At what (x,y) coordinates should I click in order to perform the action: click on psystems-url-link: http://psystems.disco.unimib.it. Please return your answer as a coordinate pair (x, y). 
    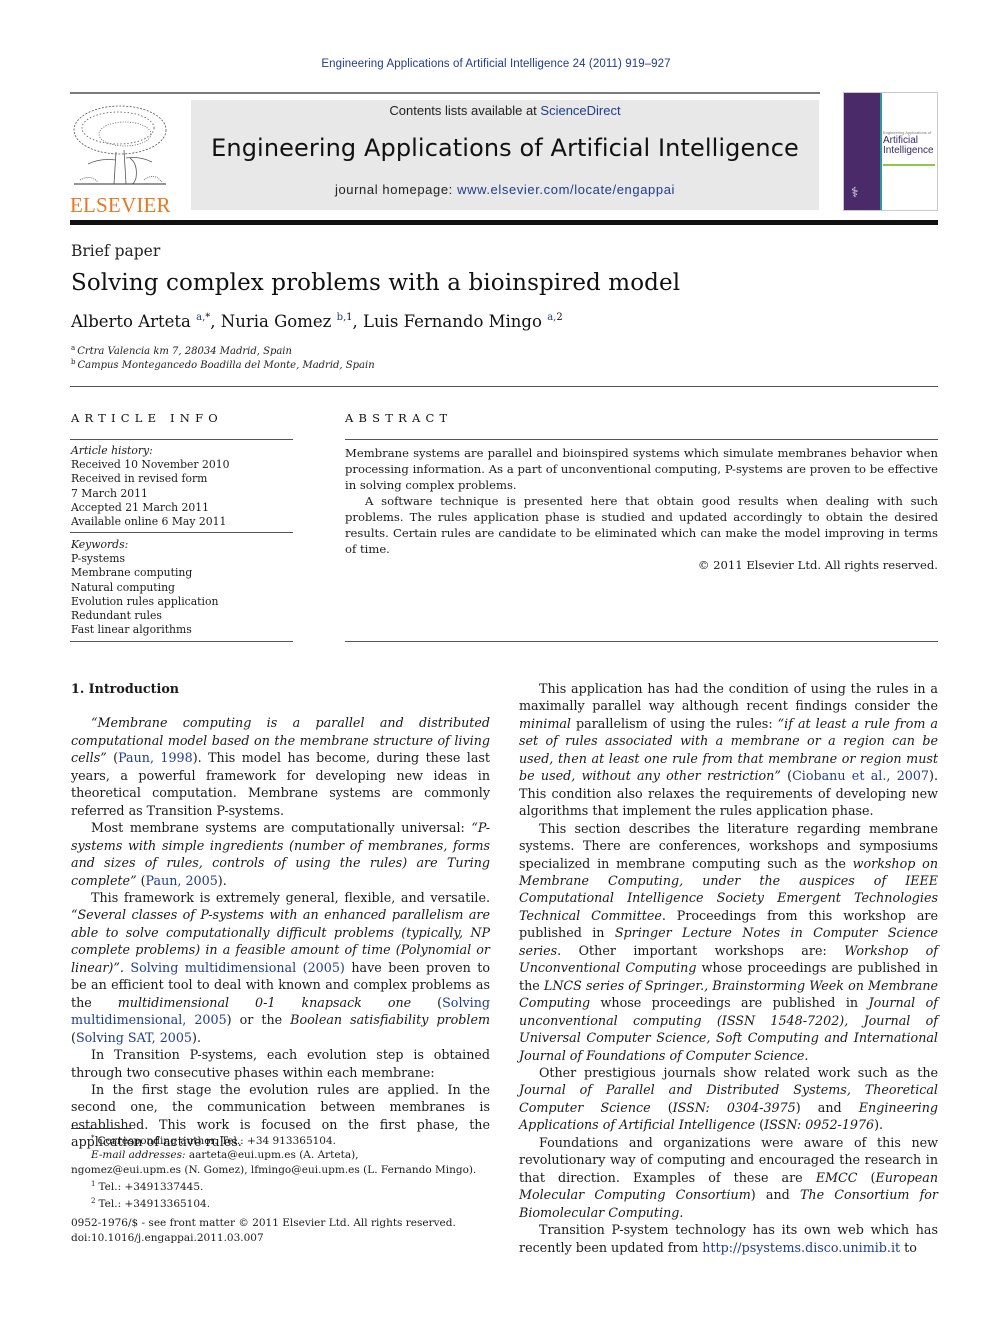
    Looking at the image, I should click on (801, 1247).